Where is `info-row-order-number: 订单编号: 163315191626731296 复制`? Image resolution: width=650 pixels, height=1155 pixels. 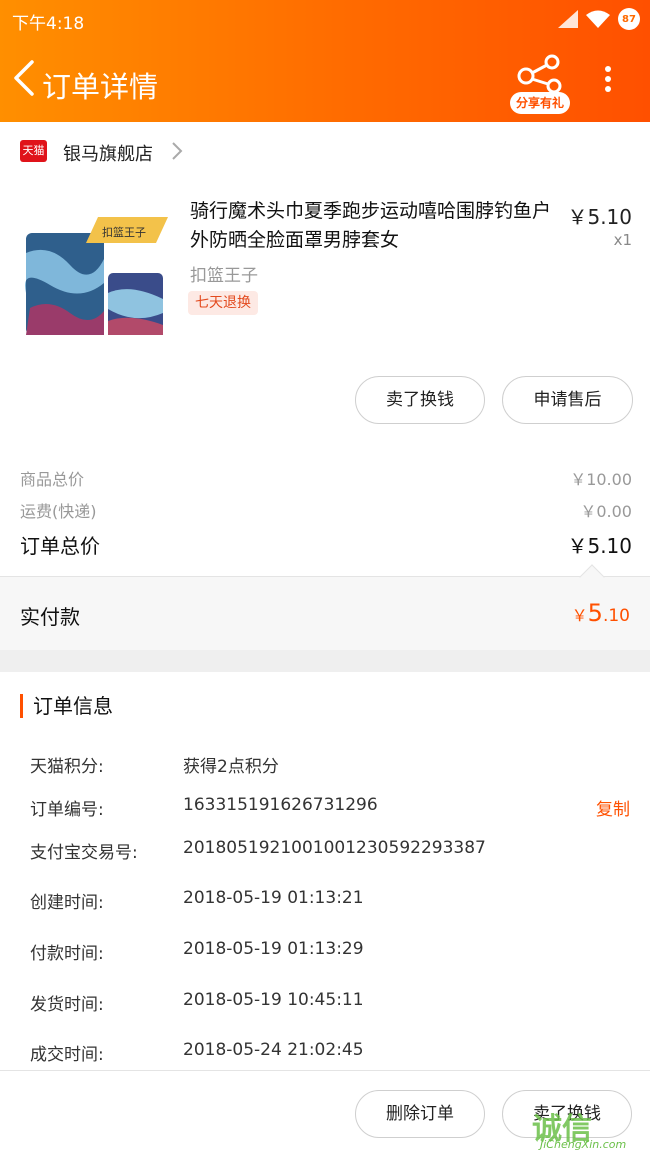
info-row-order-number: 订单编号: 163315191626731296 复制 is located at coordinates (330, 807).